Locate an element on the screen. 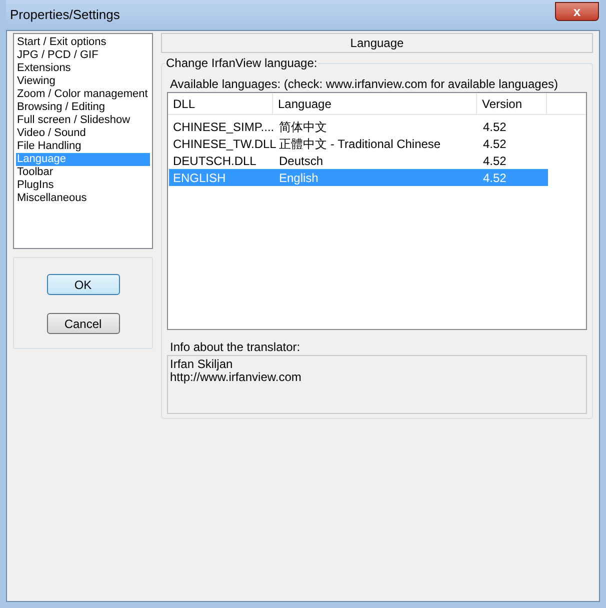 The image size is (606, 608). group-title: Change IrfanView language: is located at coordinates (241, 63).